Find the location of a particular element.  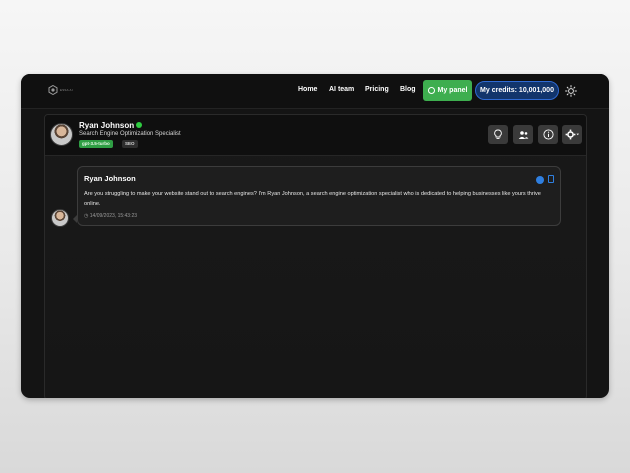

my-panel-label: My panel is located at coordinates (452, 90).